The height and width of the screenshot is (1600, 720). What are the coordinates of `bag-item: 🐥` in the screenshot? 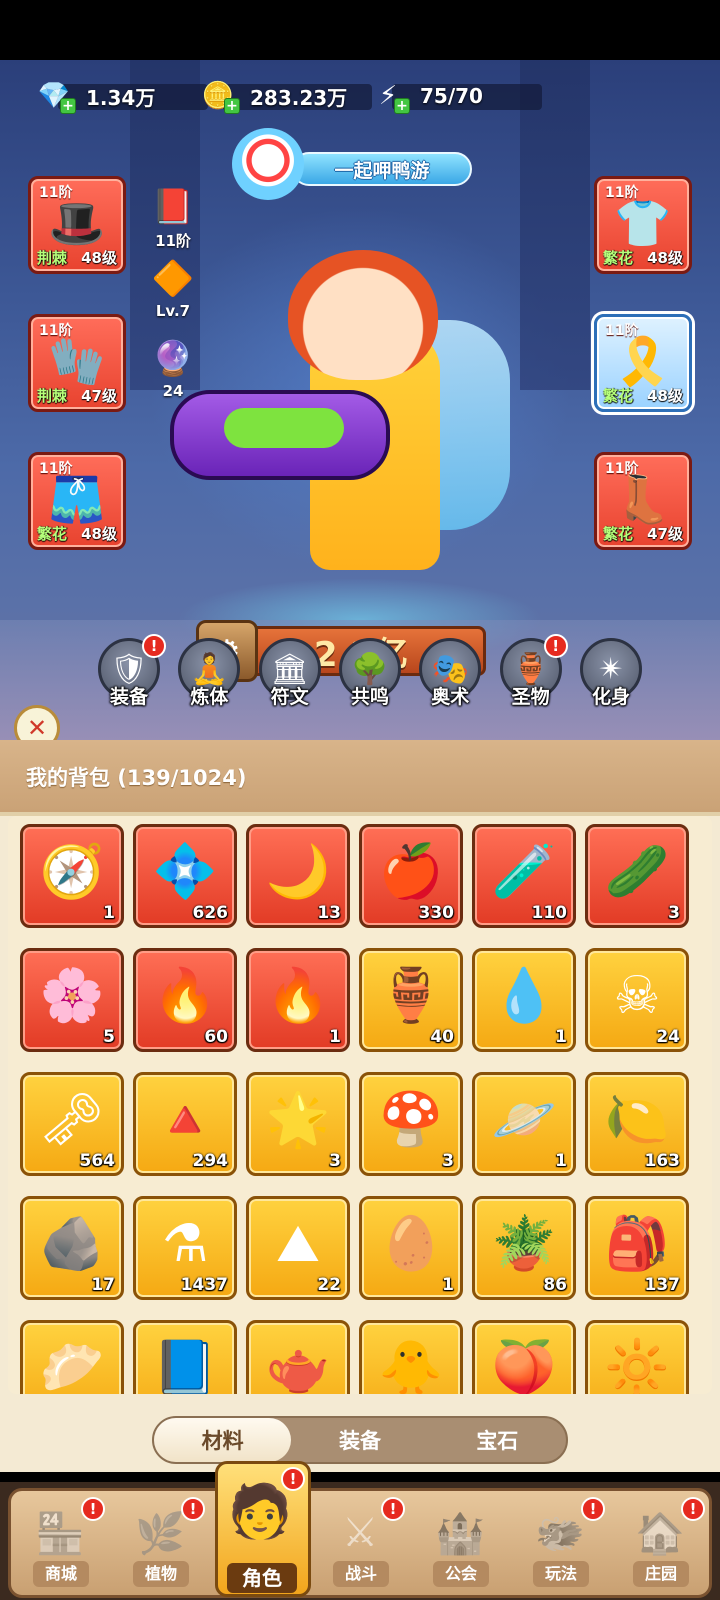 It's located at (411, 1357).